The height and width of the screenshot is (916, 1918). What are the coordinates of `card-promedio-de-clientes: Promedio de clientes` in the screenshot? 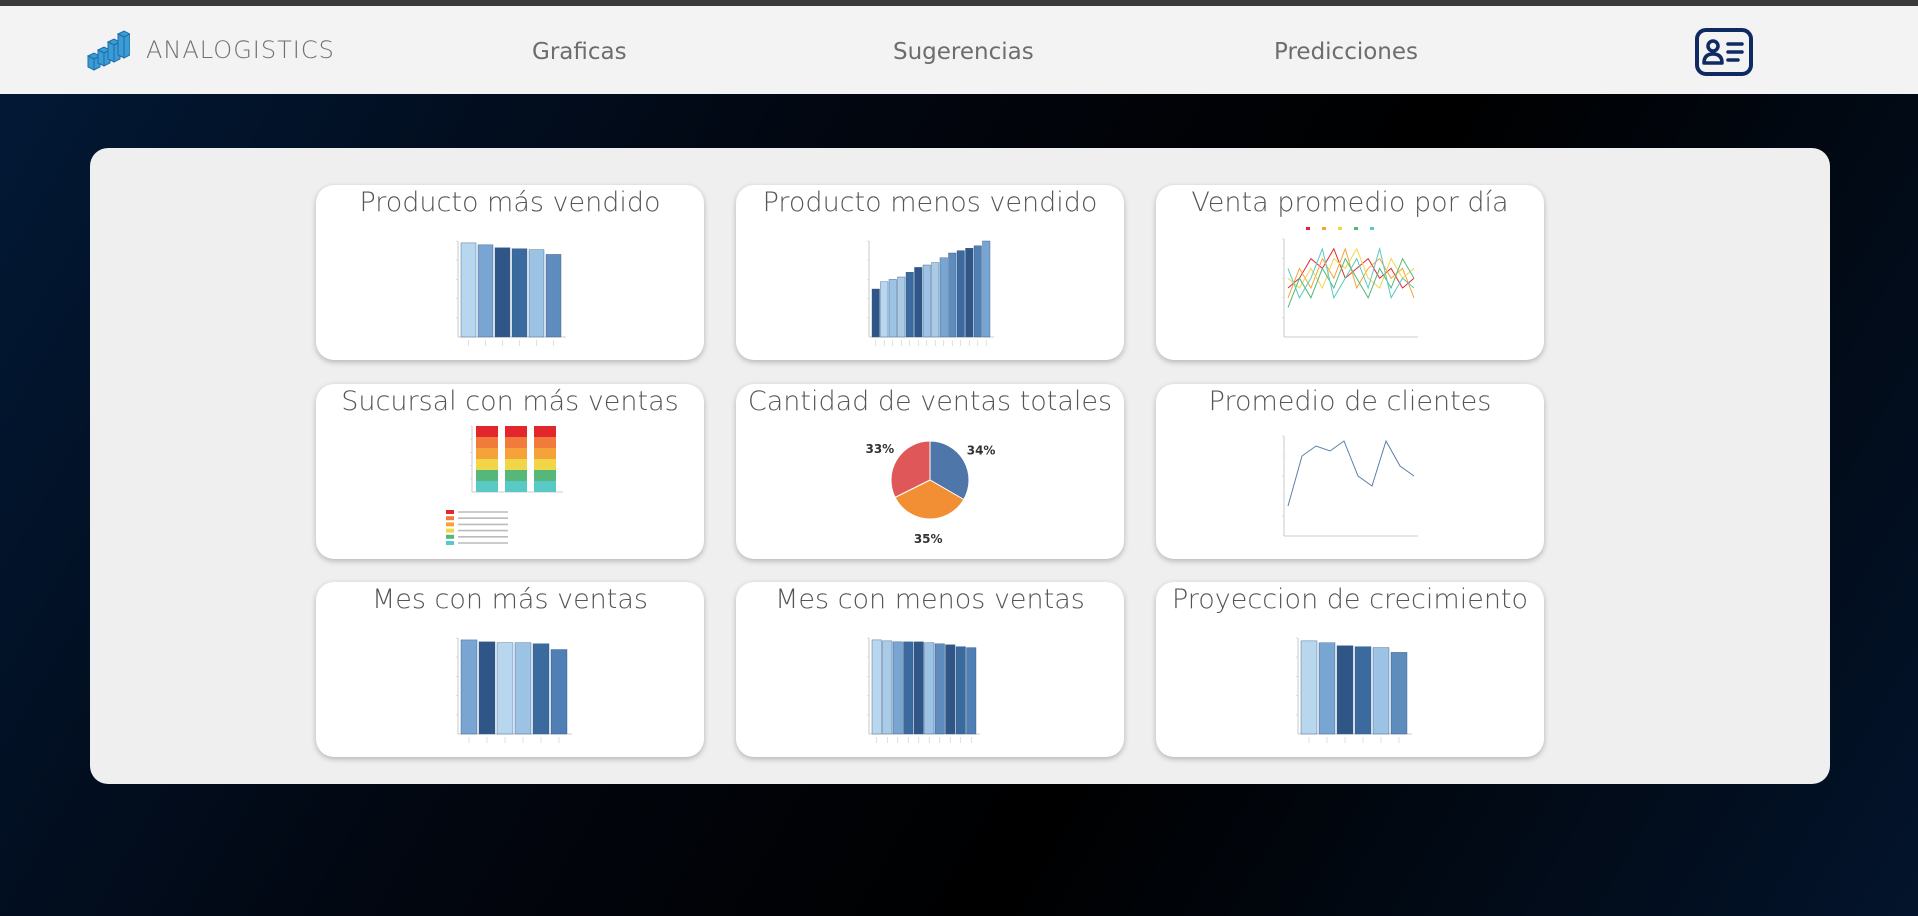 It's located at (1350, 471).